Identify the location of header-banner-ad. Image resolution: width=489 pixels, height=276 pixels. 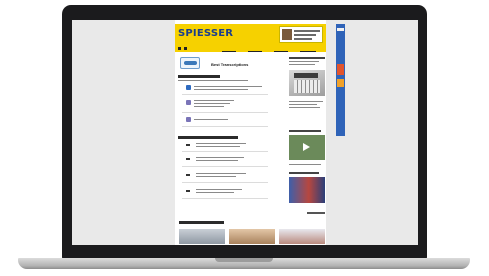
(301, 34).